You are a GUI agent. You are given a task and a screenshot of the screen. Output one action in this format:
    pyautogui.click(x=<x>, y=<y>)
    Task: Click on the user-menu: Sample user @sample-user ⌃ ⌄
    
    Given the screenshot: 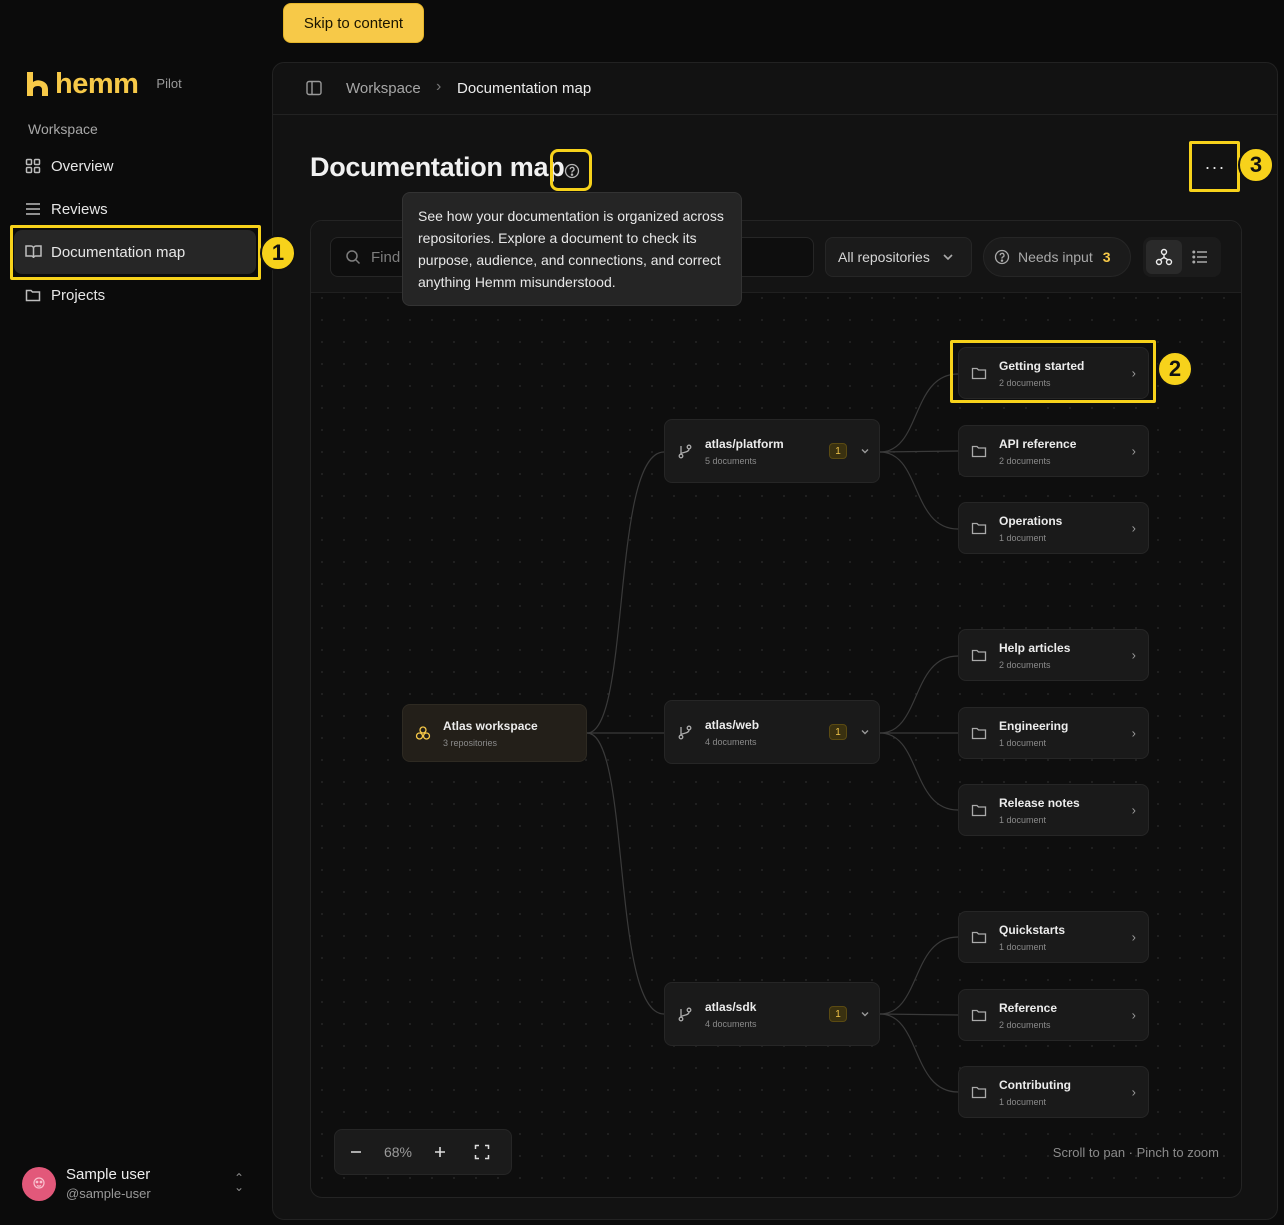 What is the action you would take?
    pyautogui.click(x=137, y=1183)
    